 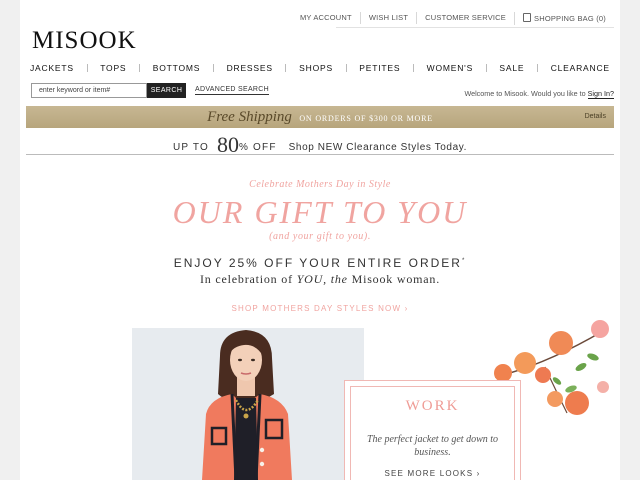 I want to click on shopping-bag-label: SHOPPING BAG, so click(x=564, y=18).